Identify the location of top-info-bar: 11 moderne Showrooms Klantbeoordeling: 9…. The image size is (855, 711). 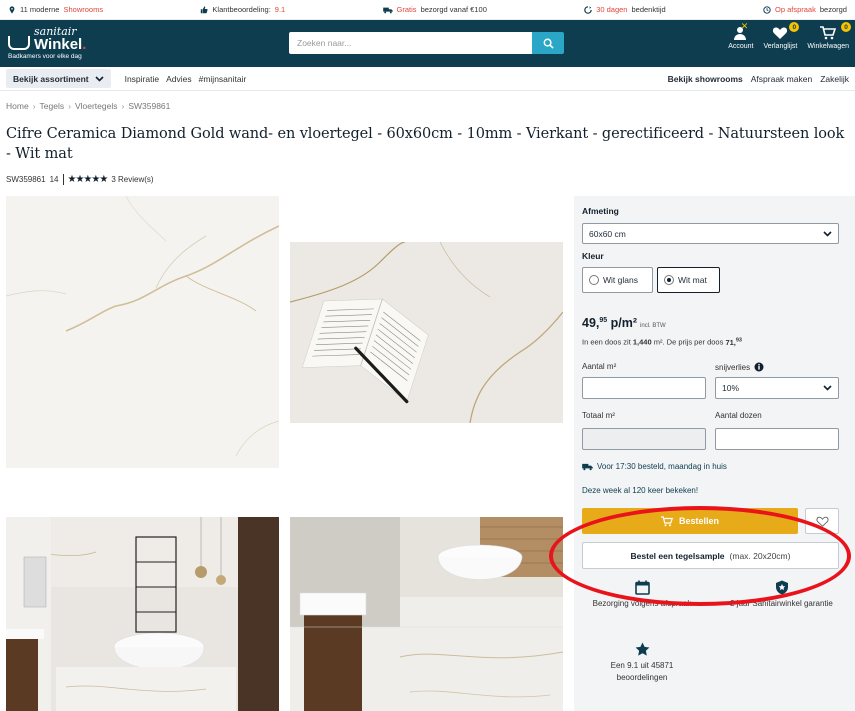
(427, 10).